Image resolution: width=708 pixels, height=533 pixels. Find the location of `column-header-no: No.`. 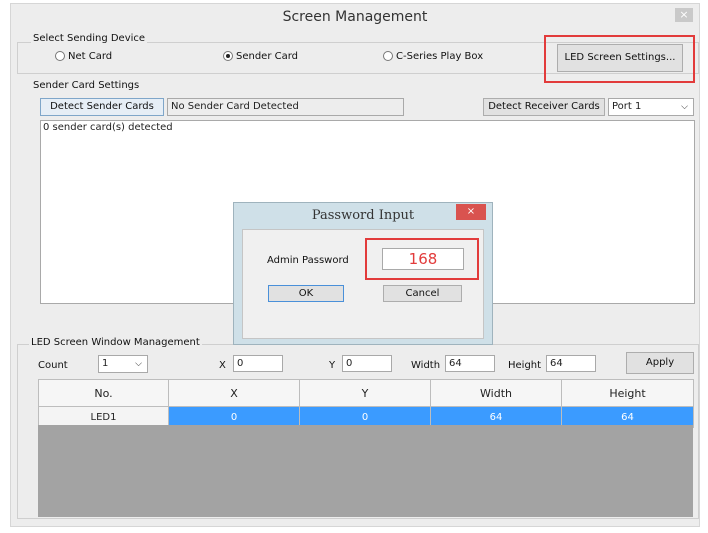

column-header-no: No. is located at coordinates (103, 393).